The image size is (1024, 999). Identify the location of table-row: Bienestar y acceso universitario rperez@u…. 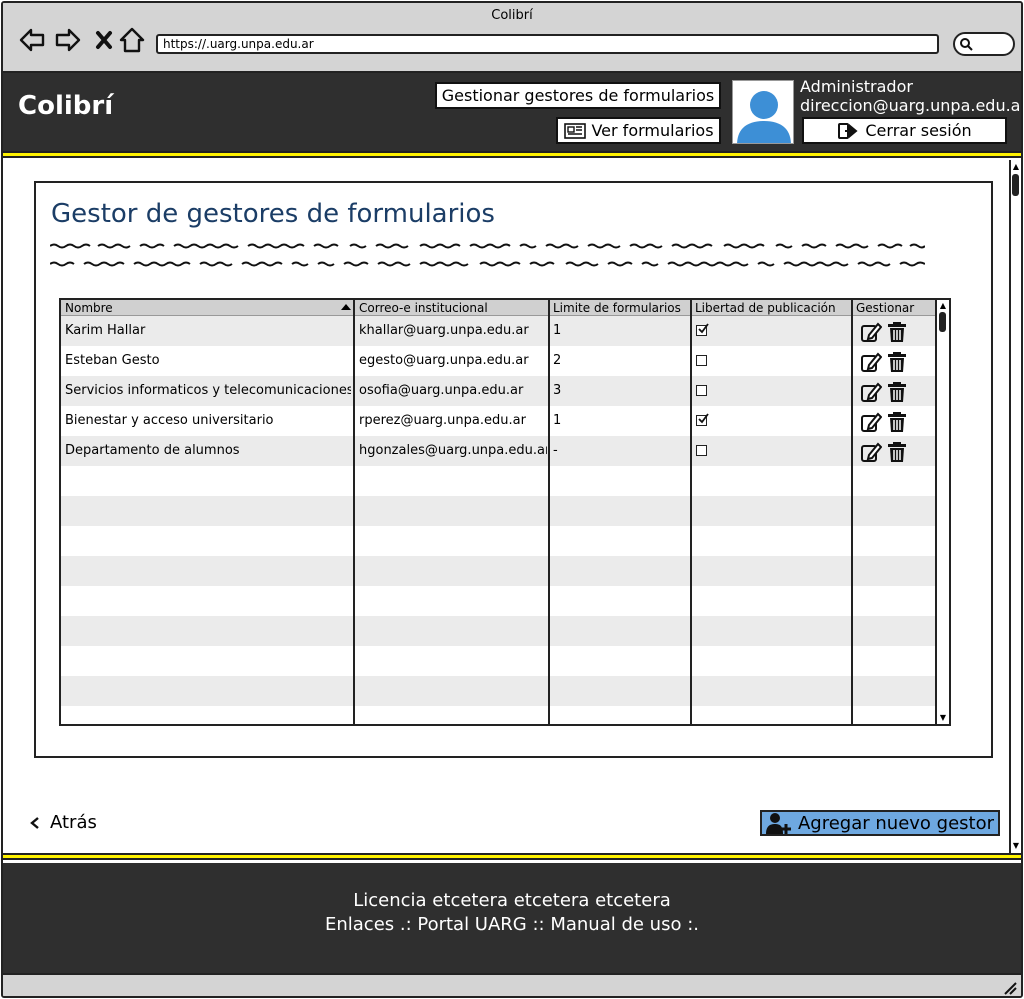
(498, 421).